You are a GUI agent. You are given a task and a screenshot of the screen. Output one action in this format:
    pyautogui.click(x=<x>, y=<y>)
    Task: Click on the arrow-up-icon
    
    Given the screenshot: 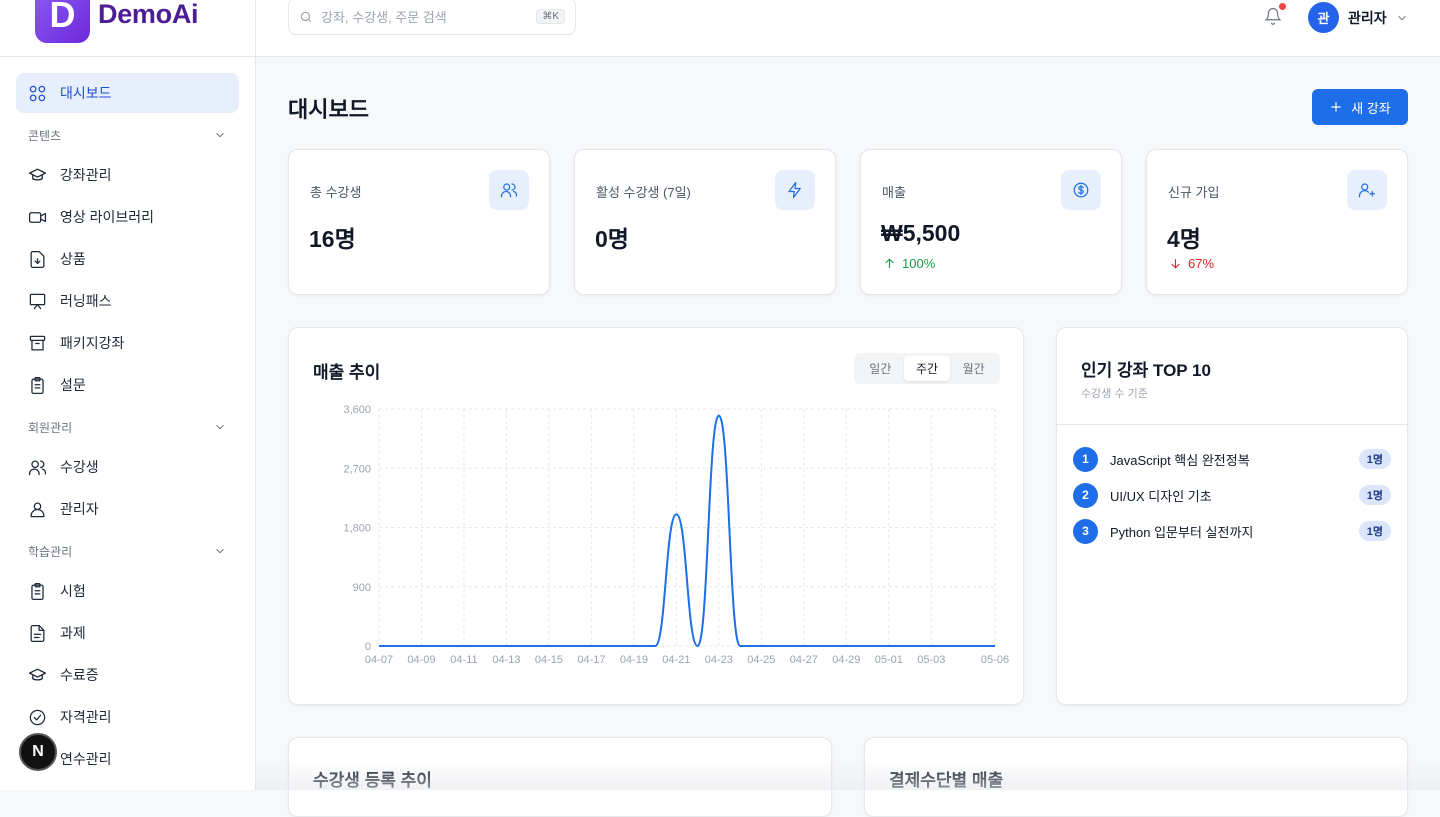 What is the action you would take?
    pyautogui.click(x=889, y=263)
    